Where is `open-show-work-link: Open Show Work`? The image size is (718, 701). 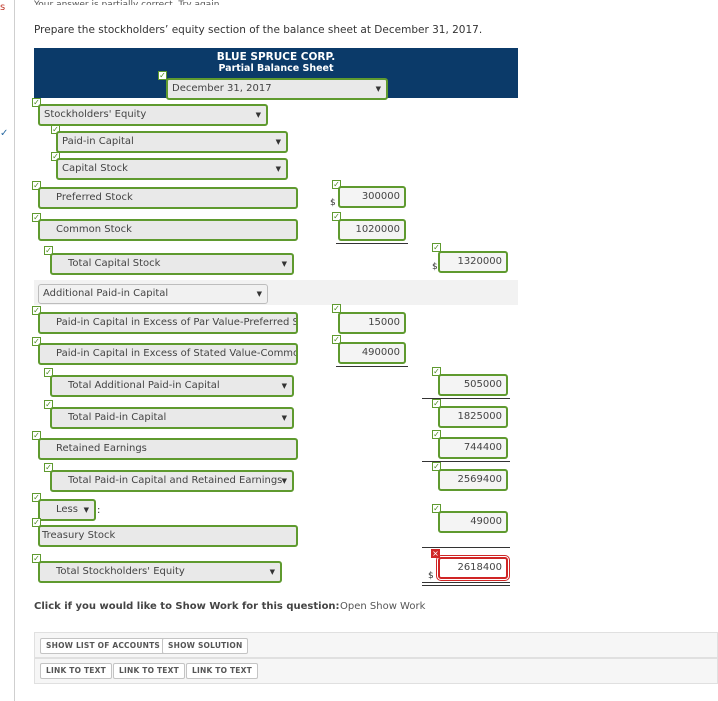
open-show-work-link: Open Show Work is located at coordinates (382, 606).